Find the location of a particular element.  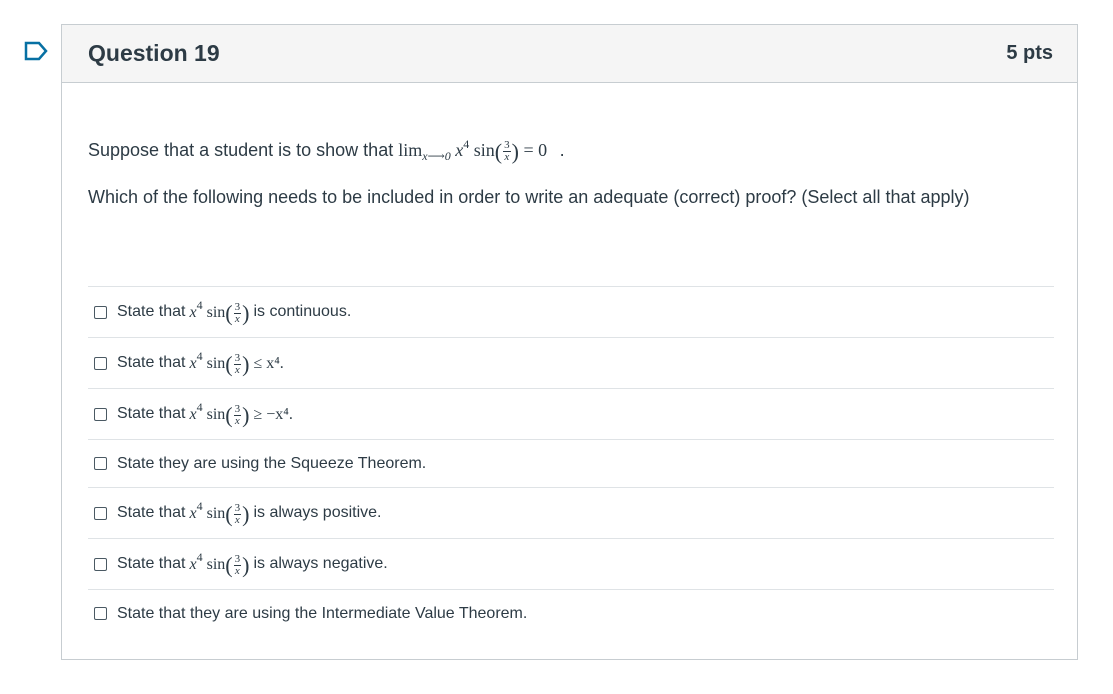

question-title: Question 19 is located at coordinates (154, 53).